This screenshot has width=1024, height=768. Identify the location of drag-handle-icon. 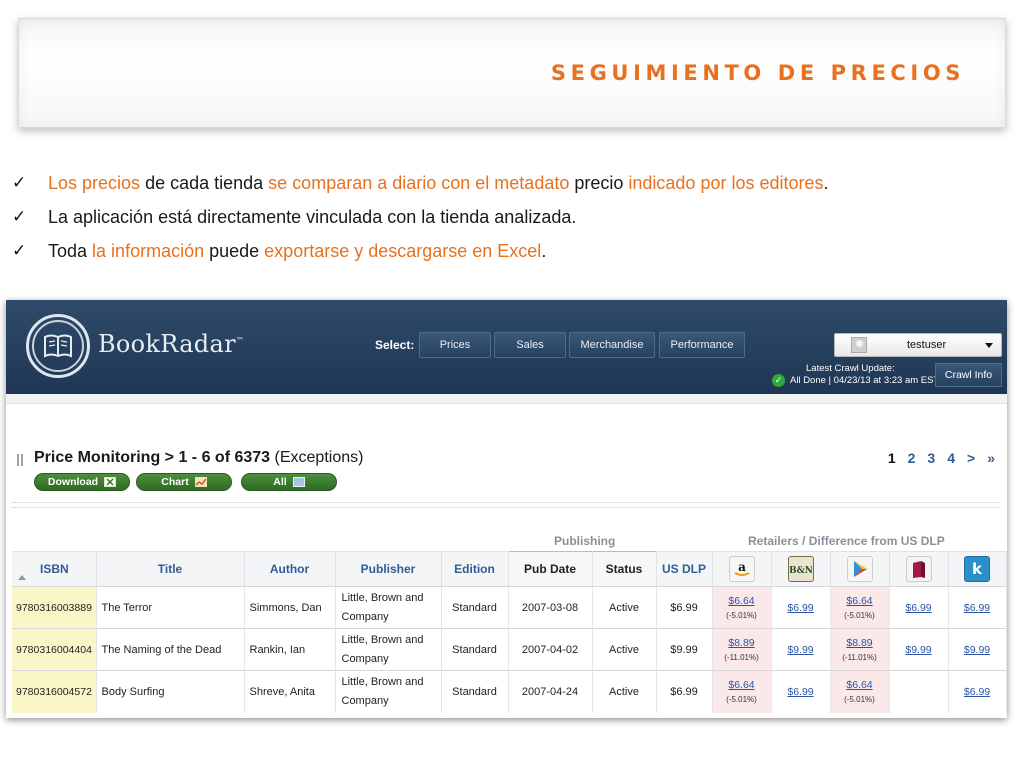
(20, 460).